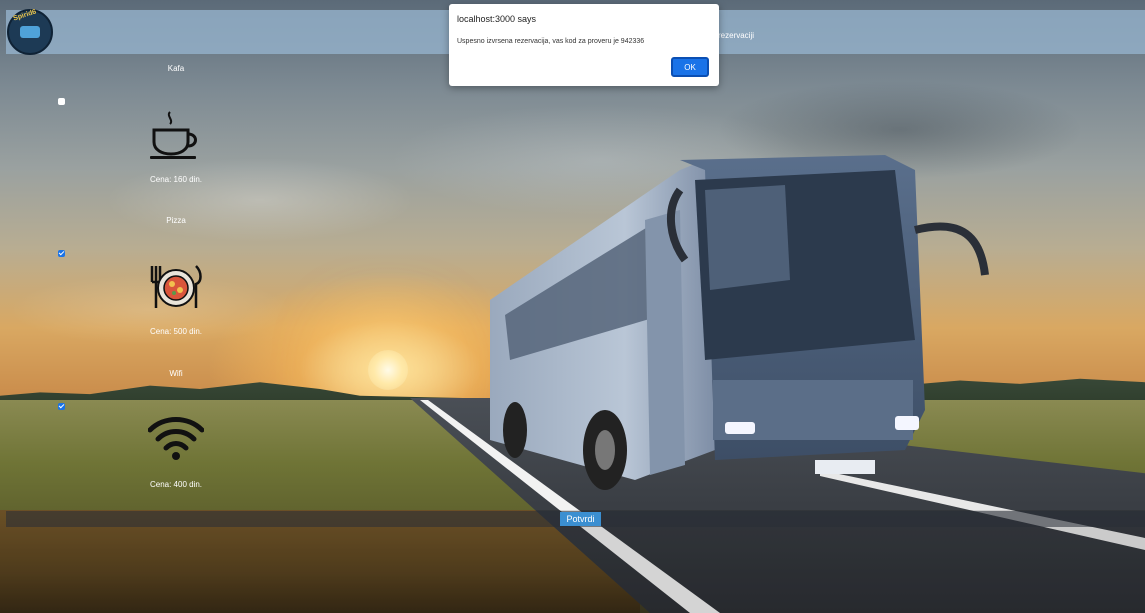  What do you see at coordinates (176, 179) in the screenshot?
I see `service-price-kafa: Cena: 160 din.` at bounding box center [176, 179].